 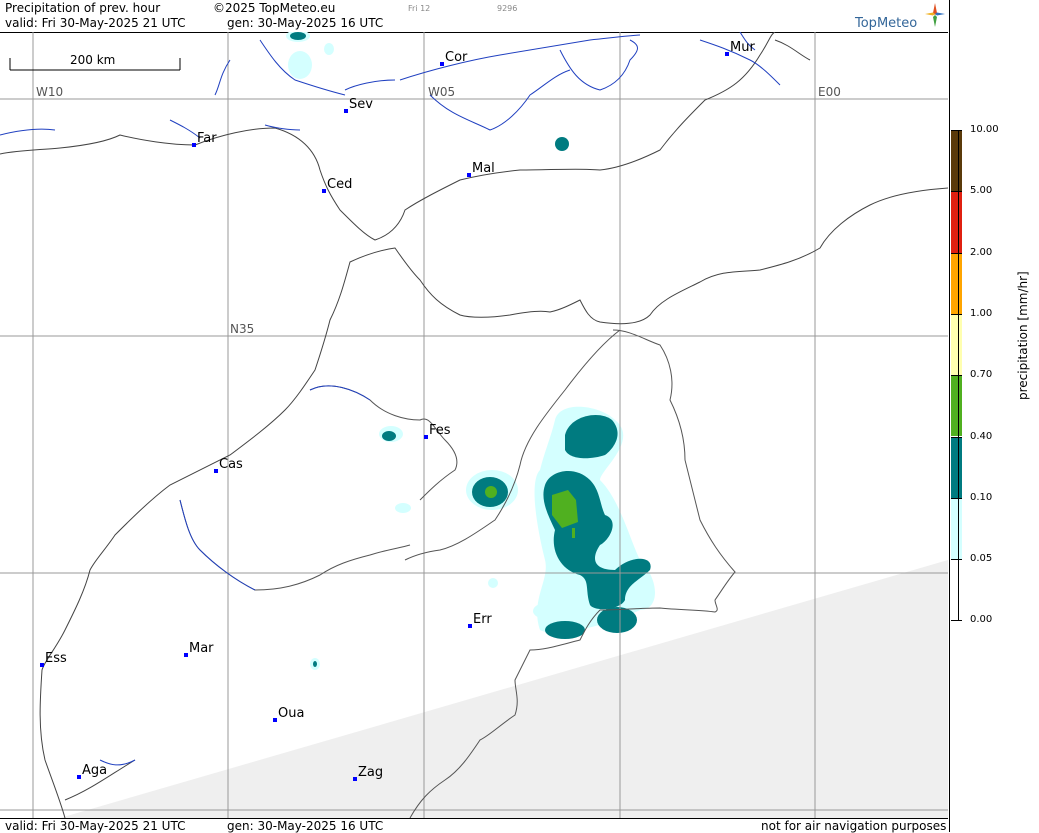 I want to click on grid-label-n35: N35, so click(x=242, y=329).